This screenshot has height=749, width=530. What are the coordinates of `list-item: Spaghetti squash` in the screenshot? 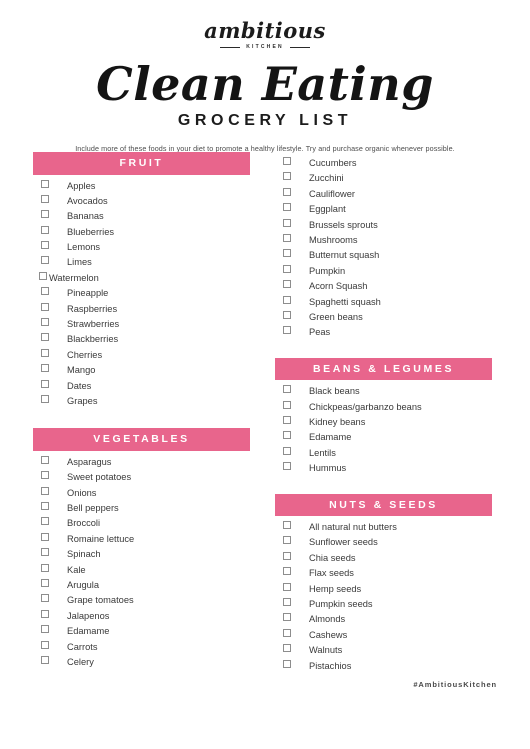 It's located at (383, 303).